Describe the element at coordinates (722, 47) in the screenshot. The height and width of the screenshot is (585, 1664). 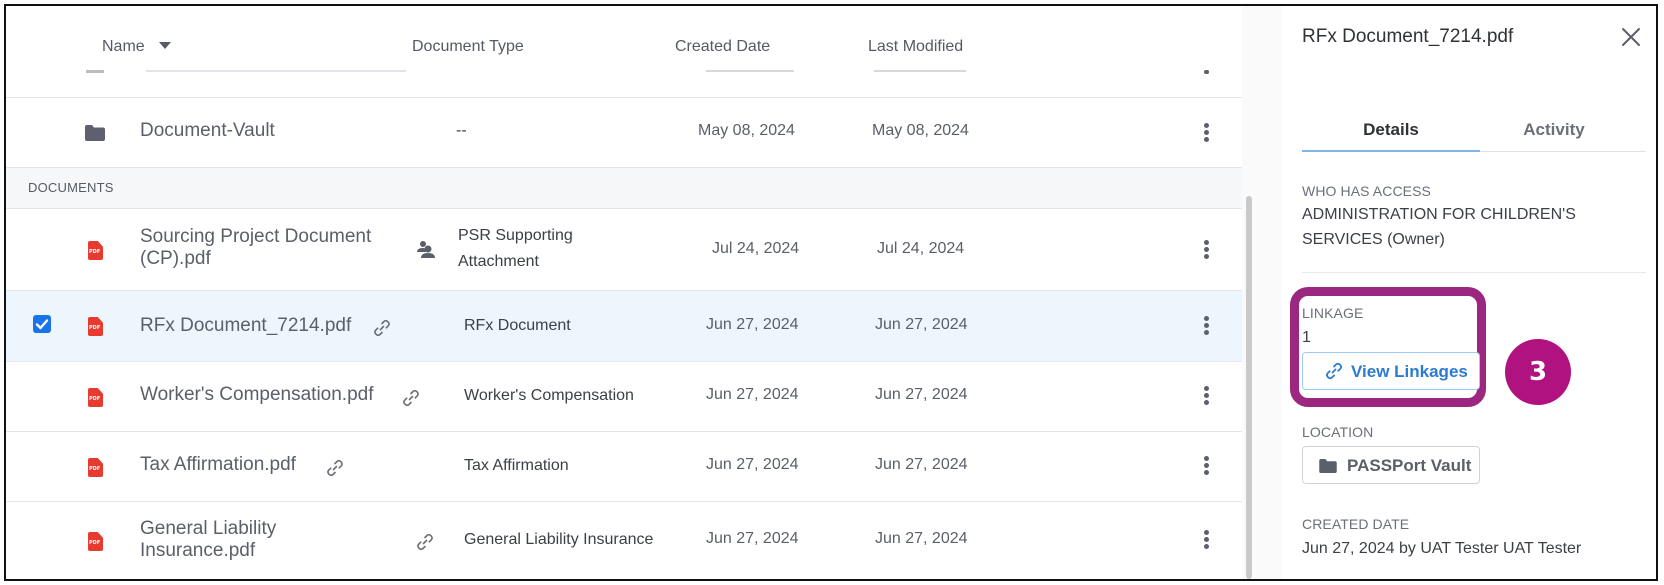
I see `column-header-created-date: Created Date` at that location.